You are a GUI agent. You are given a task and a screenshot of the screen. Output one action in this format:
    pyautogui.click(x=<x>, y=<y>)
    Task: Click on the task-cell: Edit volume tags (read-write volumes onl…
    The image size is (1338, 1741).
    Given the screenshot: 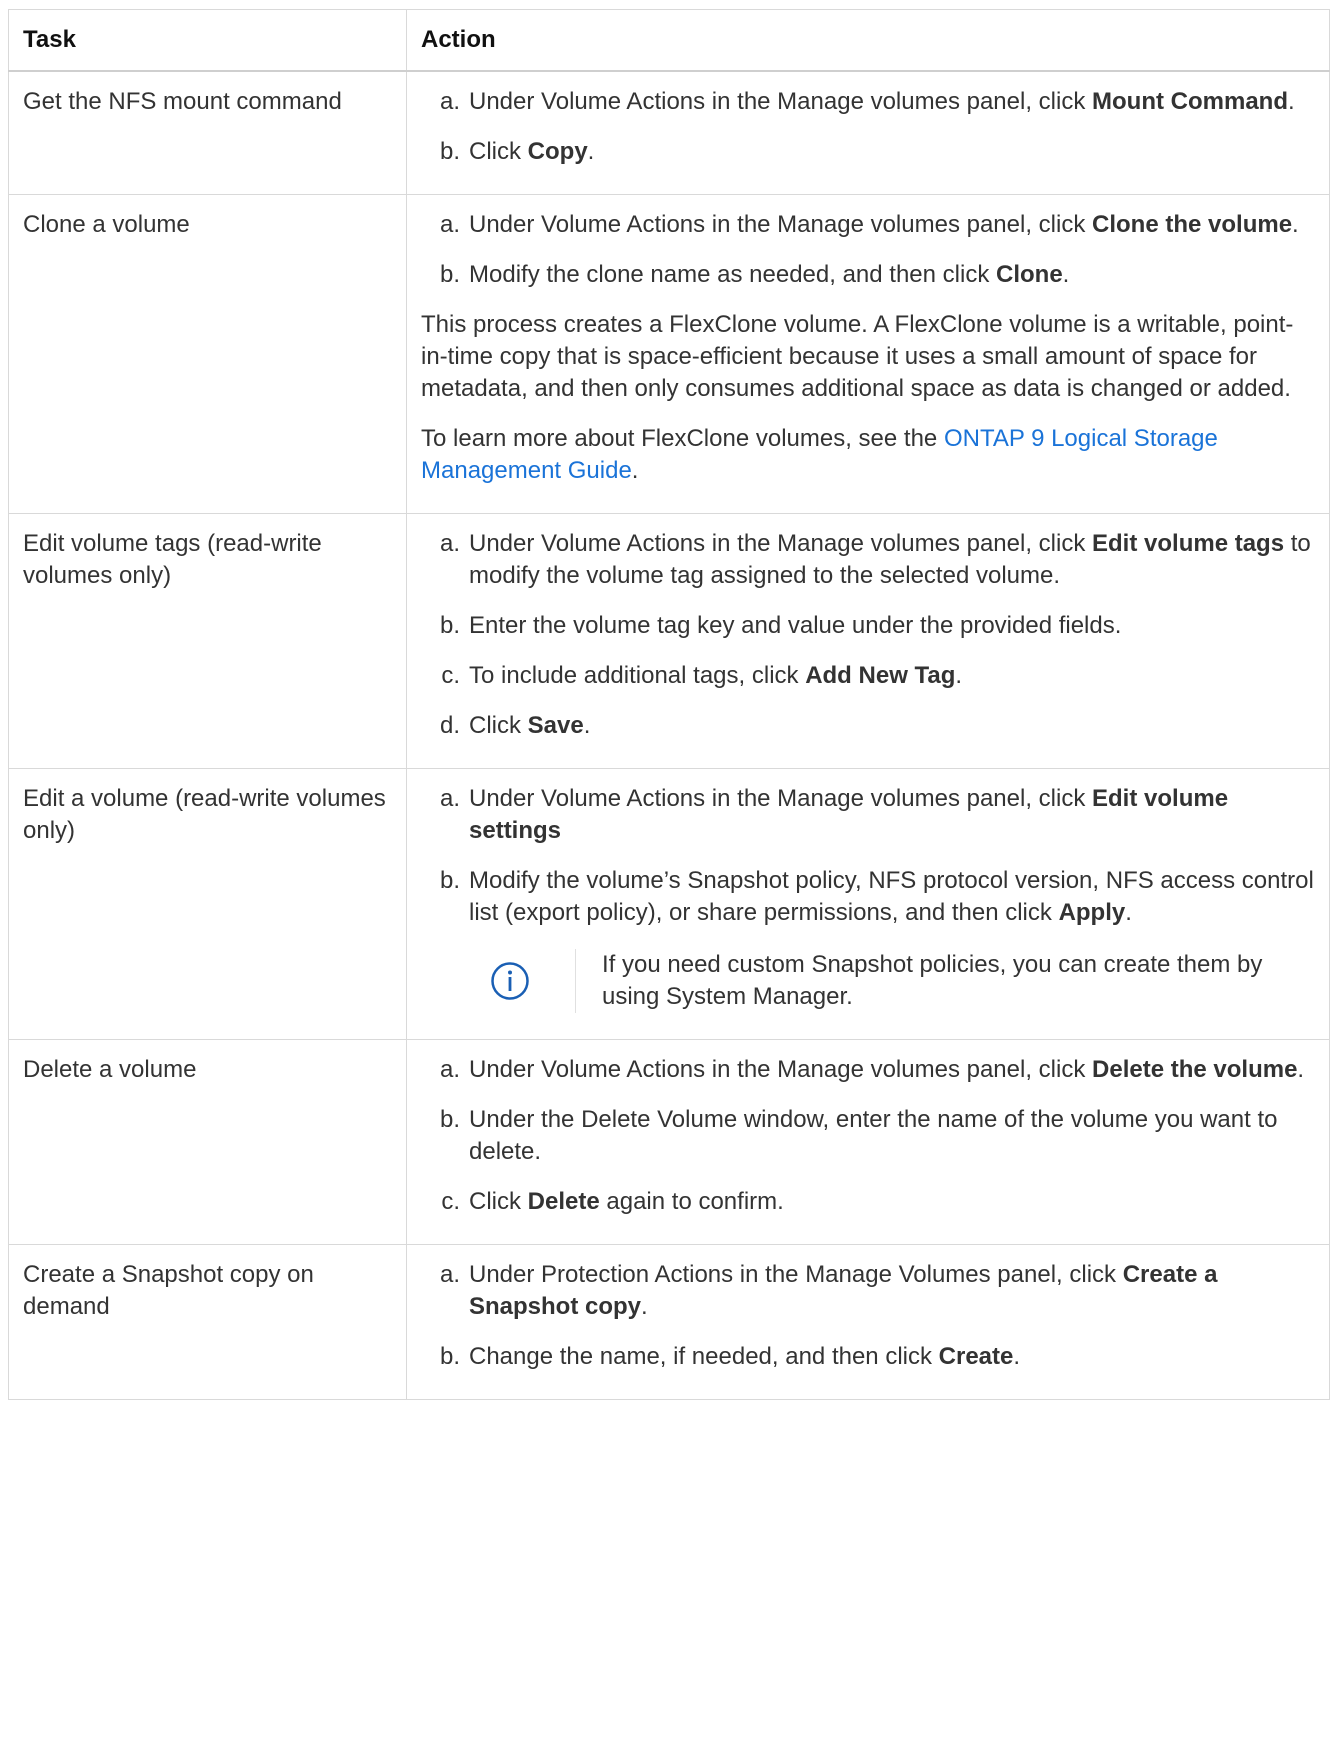 What is the action you would take?
    pyautogui.click(x=207, y=641)
    